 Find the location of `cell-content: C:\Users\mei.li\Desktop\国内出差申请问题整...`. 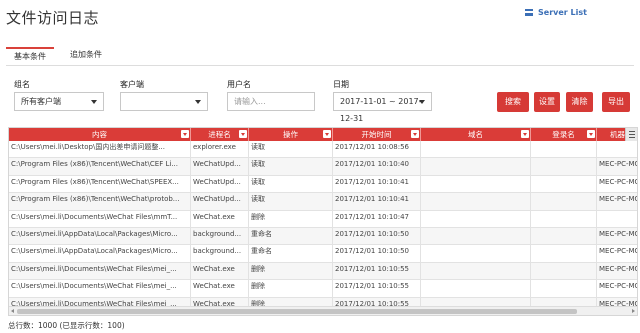

cell-content: C:\Users\mei.li\Desktop\国内出差申请问题整... is located at coordinates (100, 150).